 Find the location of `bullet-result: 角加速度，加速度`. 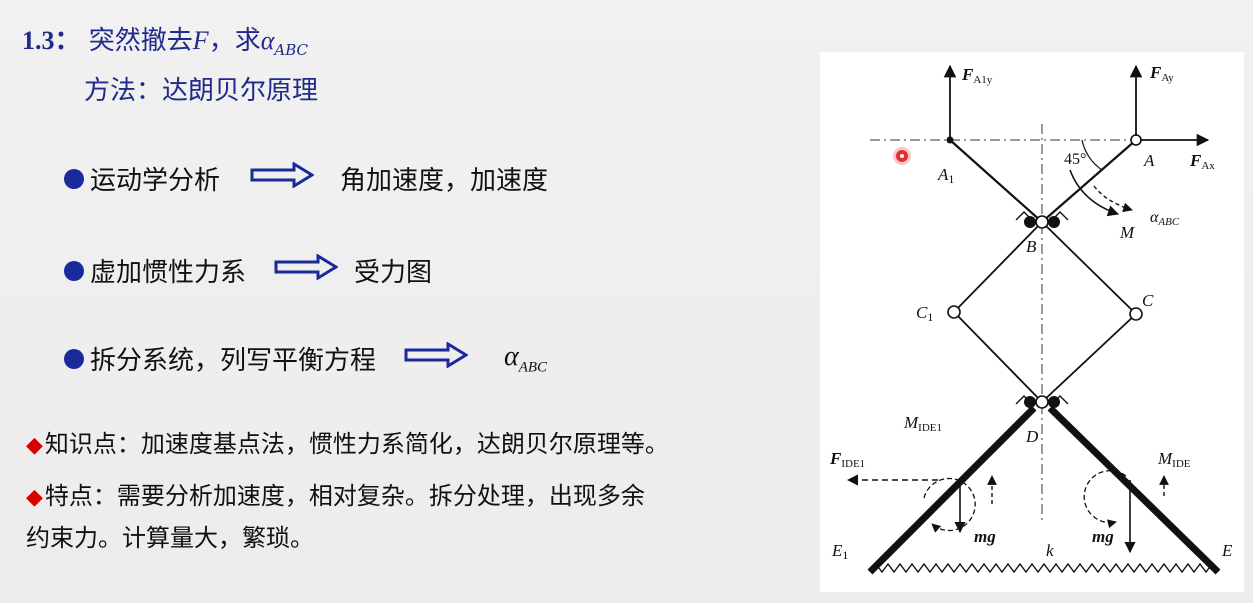

bullet-result: 角加速度，加速度 is located at coordinates (444, 181).